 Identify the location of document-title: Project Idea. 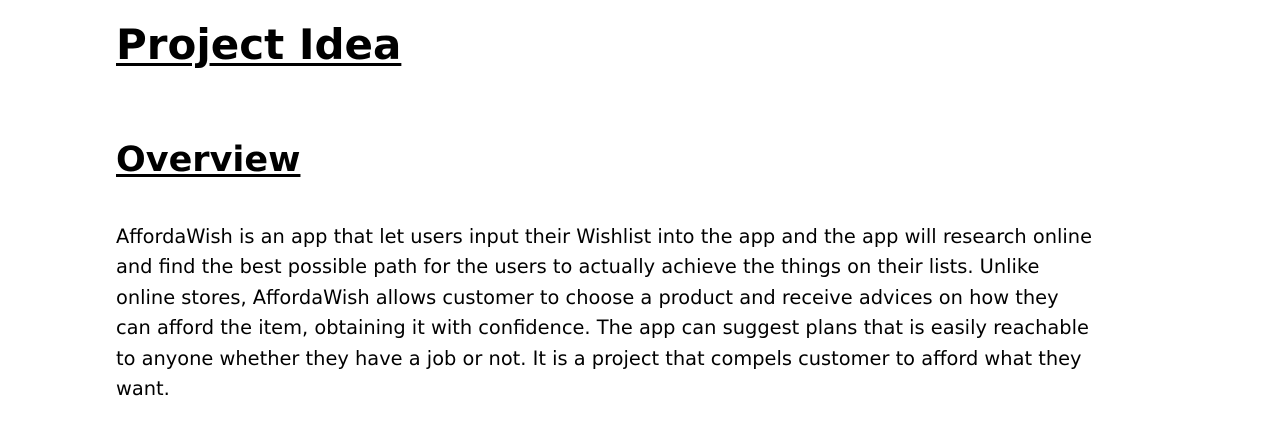
(259, 44).